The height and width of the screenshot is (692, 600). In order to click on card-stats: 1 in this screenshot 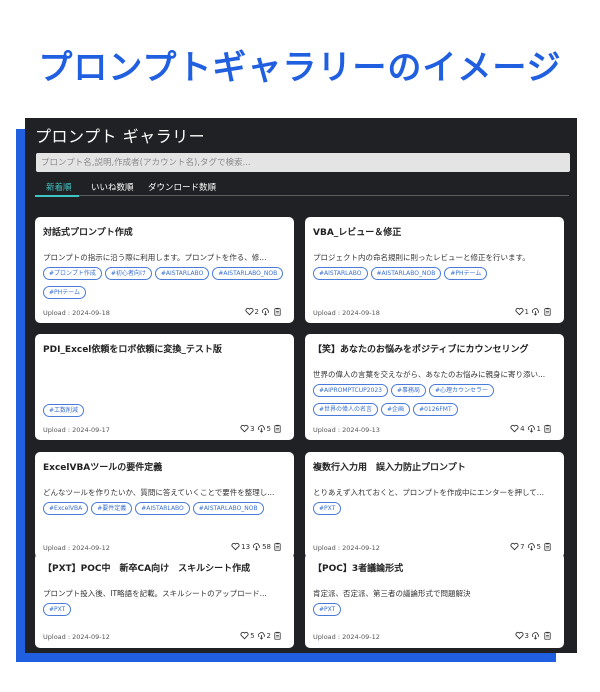, I will do `click(533, 311)`.